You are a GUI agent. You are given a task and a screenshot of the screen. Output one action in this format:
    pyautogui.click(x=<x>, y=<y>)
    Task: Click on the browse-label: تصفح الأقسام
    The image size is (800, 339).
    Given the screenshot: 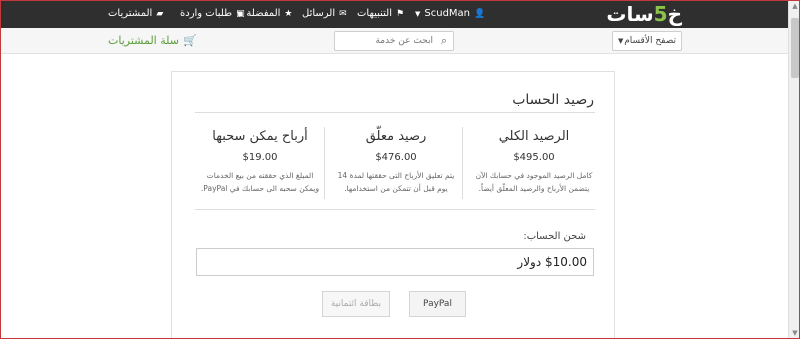 What is the action you would take?
    pyautogui.click(x=650, y=41)
    